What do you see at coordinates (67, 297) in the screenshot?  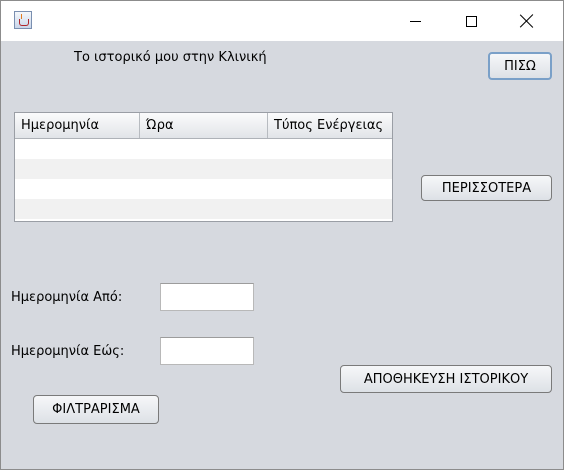 I see `date-from-label: Ημερομηνία Από:` at bounding box center [67, 297].